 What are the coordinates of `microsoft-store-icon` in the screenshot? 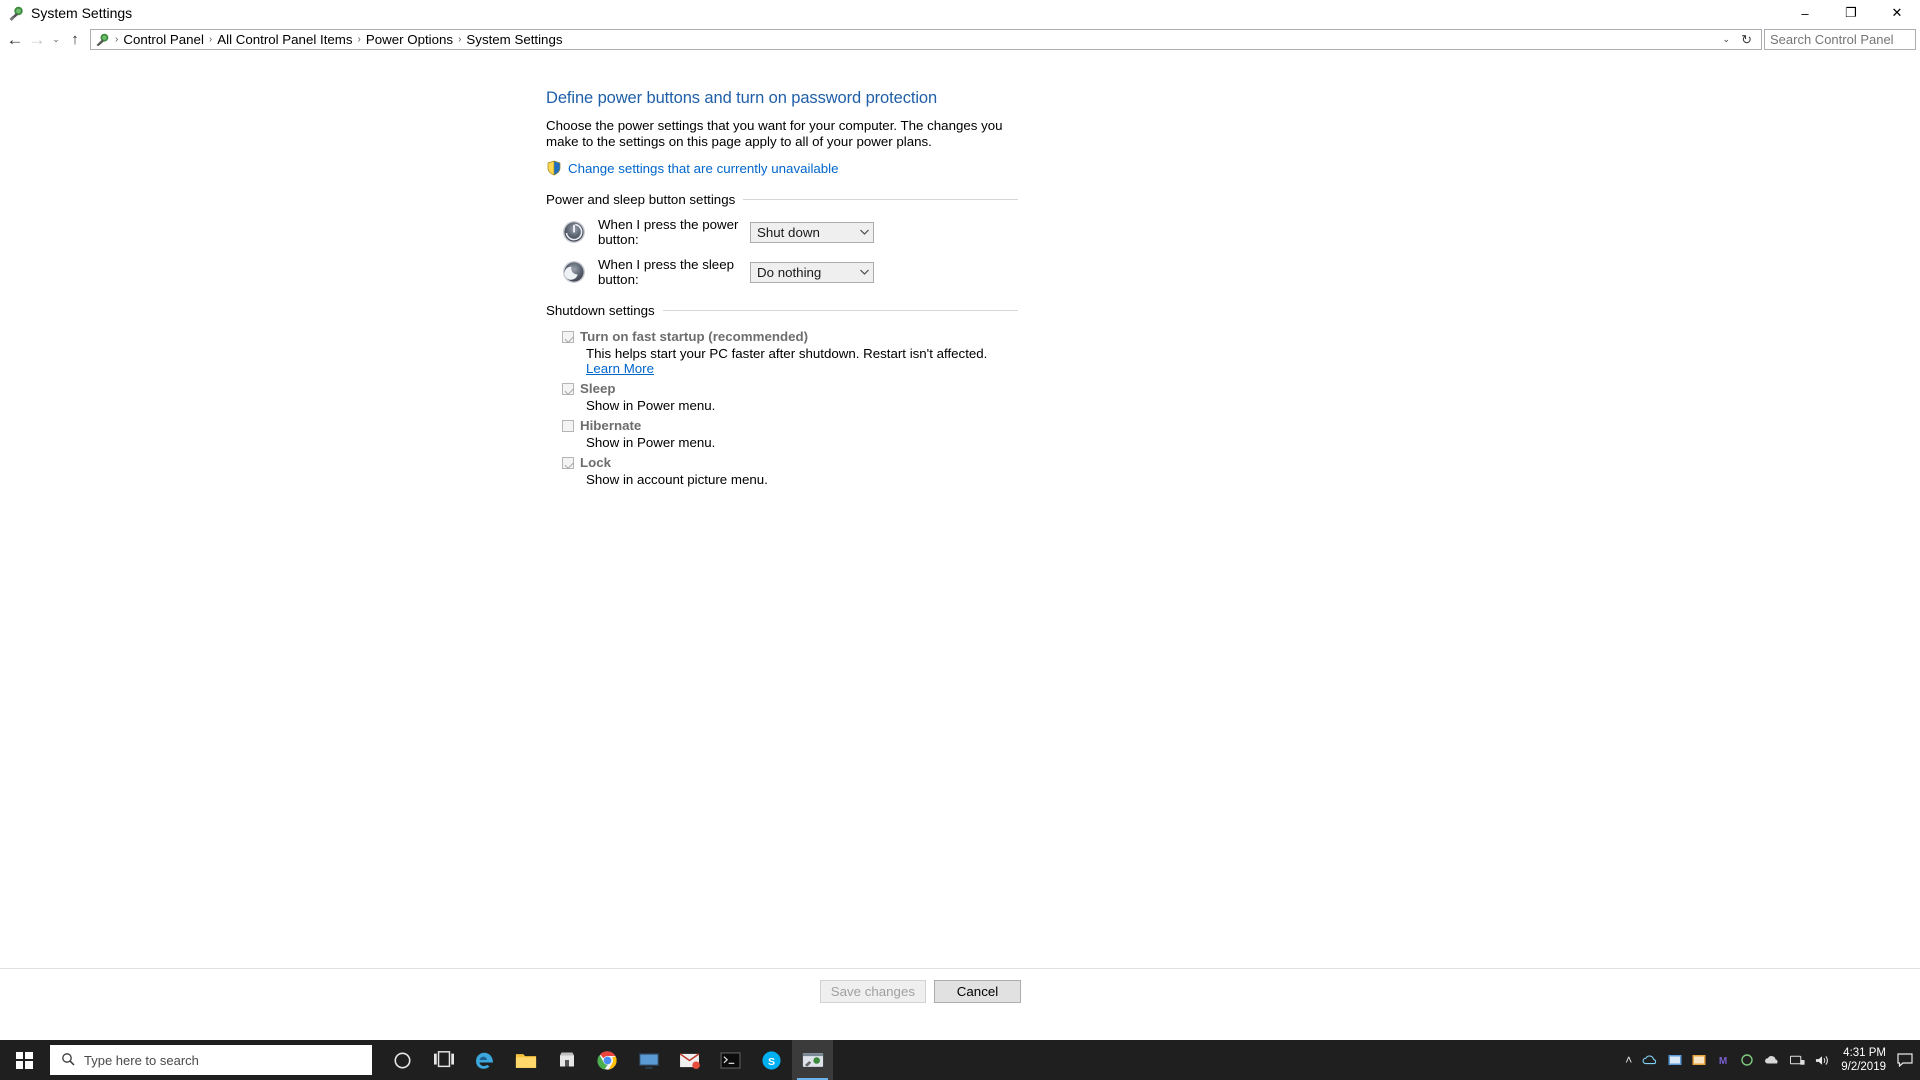 It's located at (566, 1060).